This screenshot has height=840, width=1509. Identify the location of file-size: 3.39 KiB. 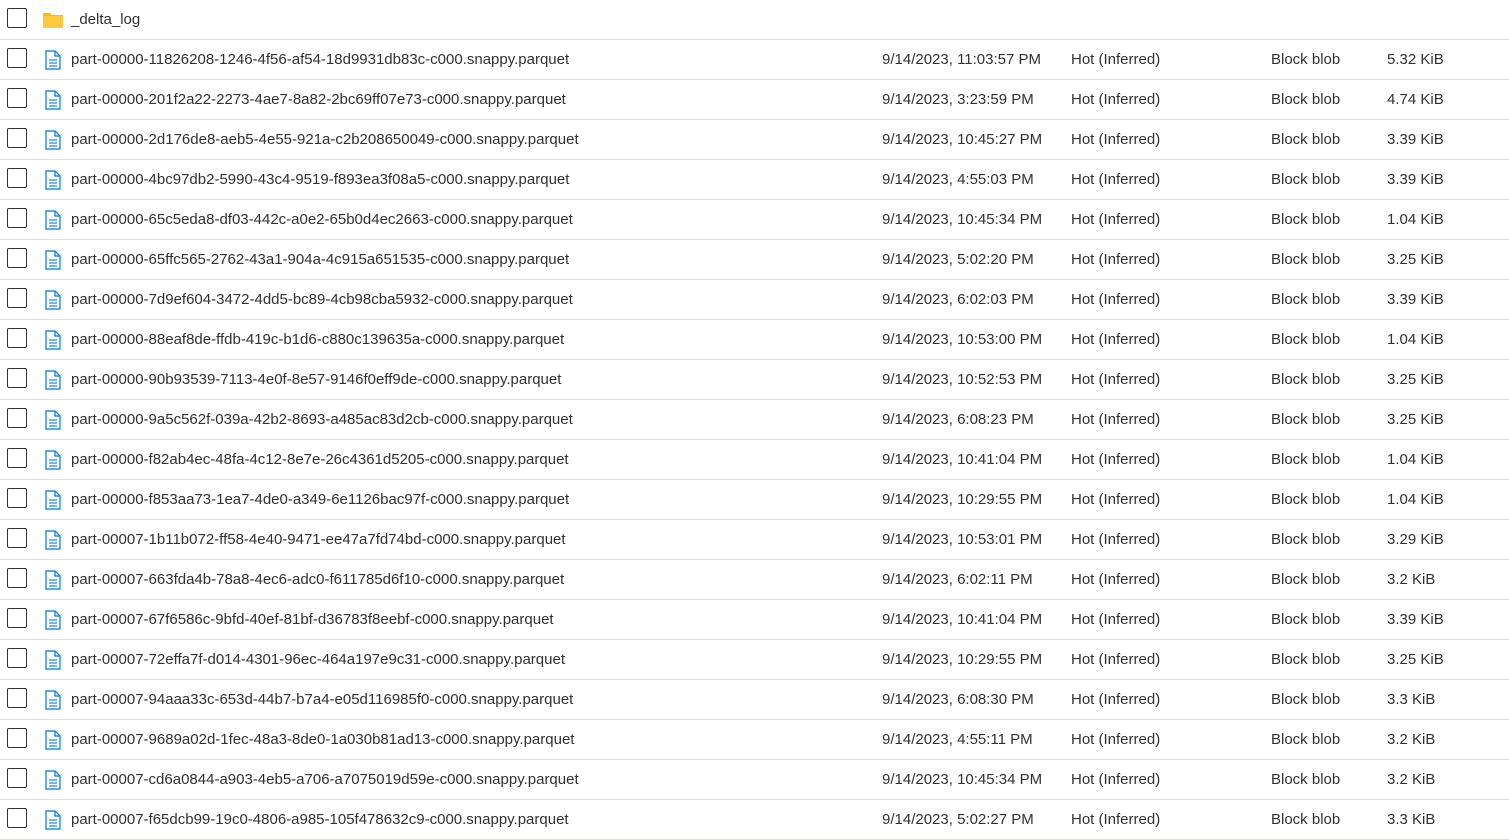
(1415, 299).